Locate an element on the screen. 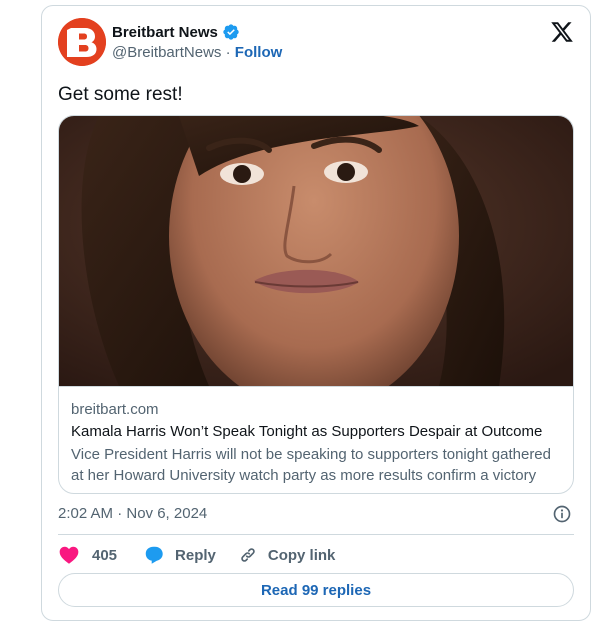  heart-icon is located at coordinates (69, 555).